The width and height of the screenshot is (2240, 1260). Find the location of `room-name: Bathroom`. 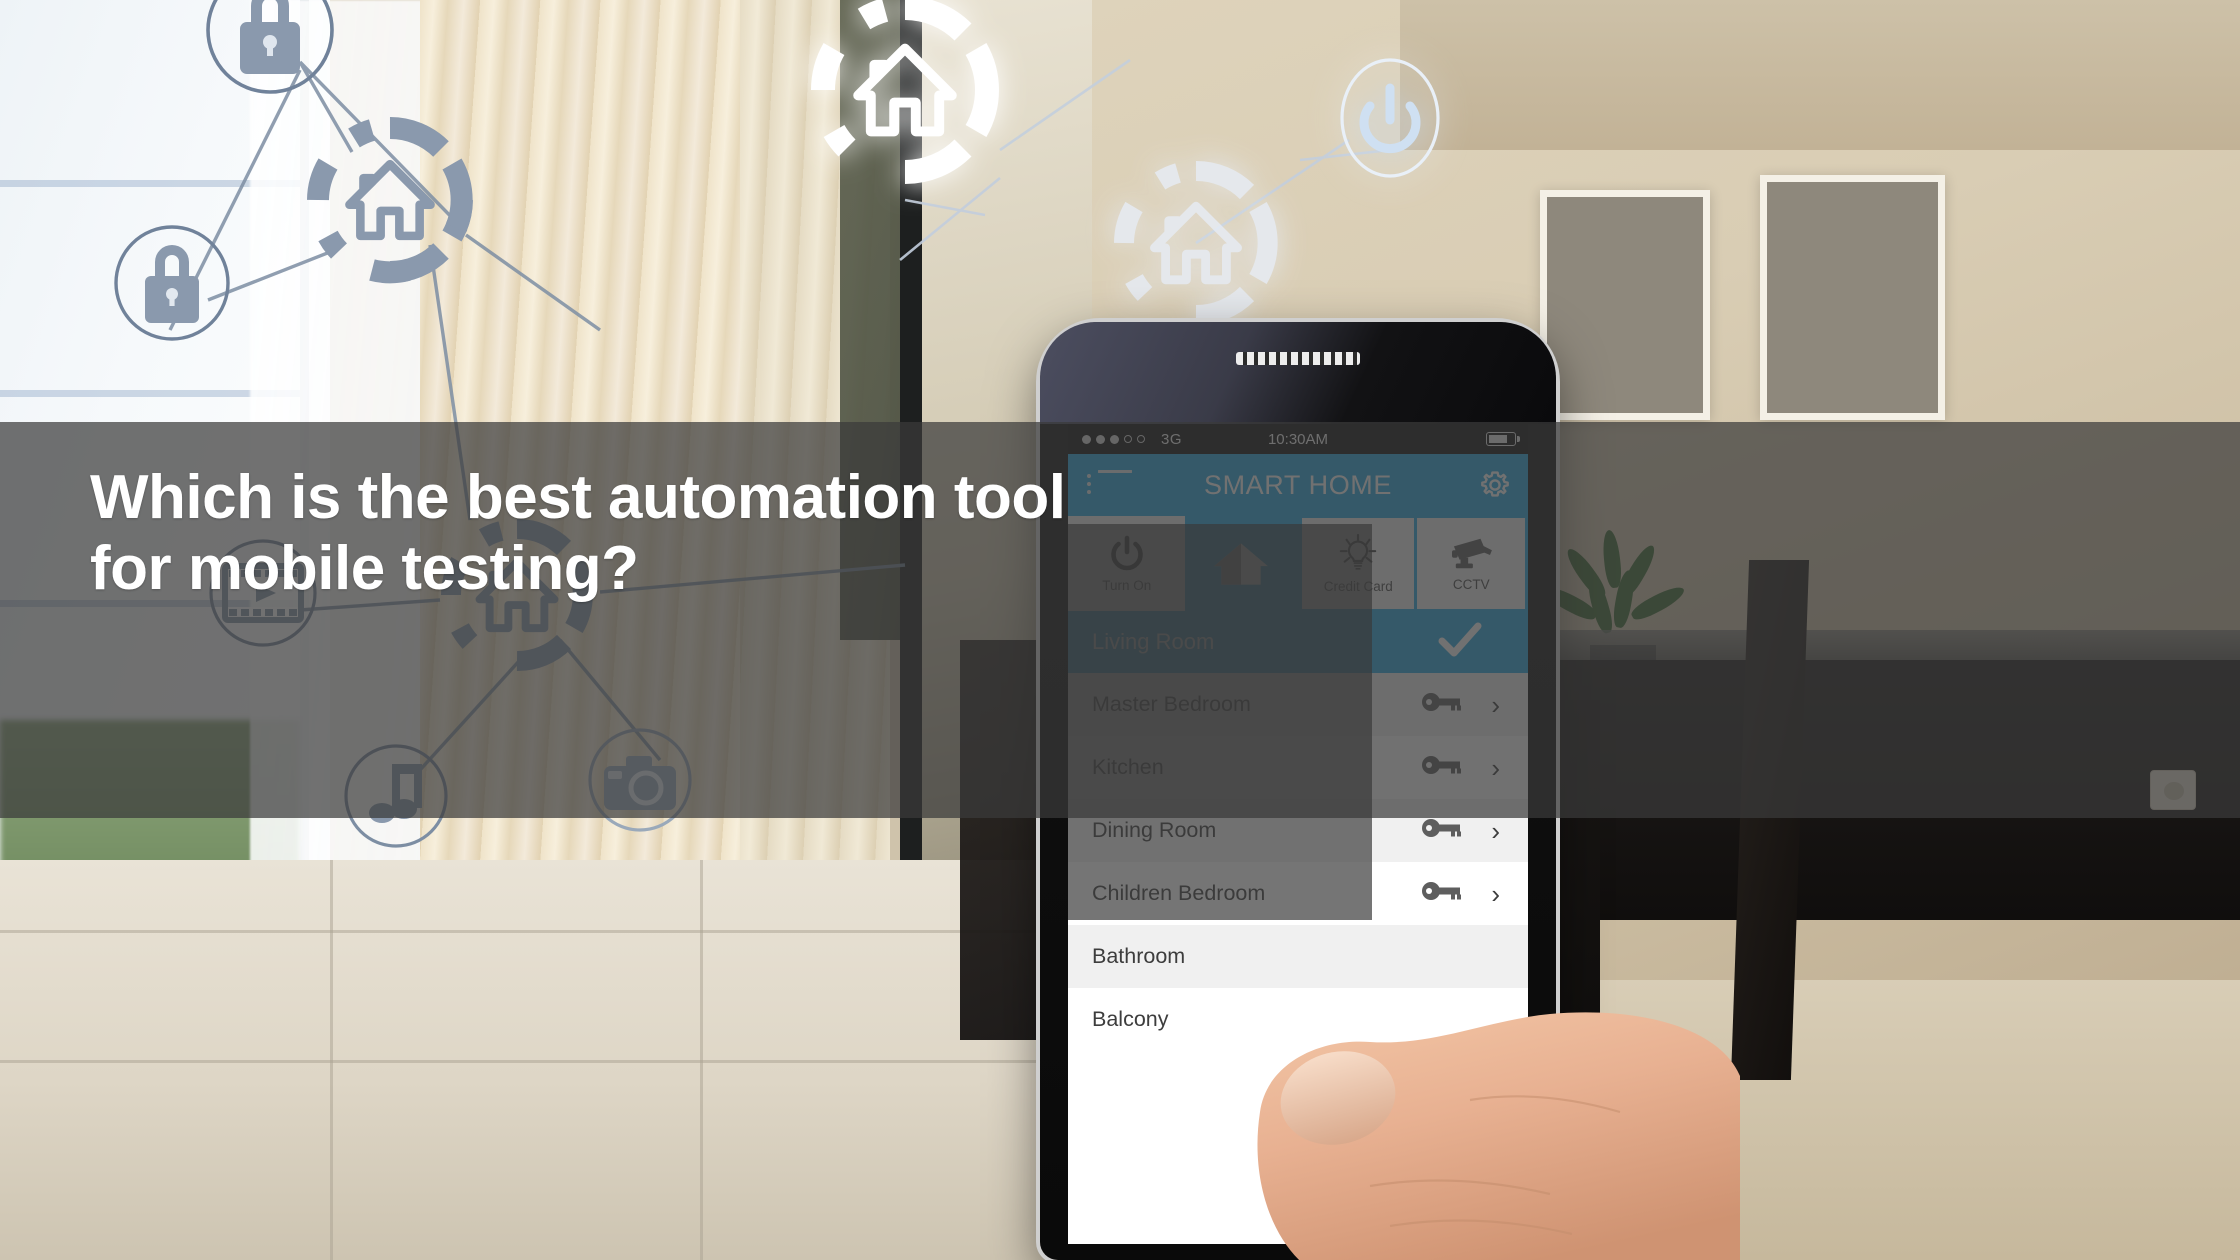

room-name: Bathroom is located at coordinates (1139, 956).